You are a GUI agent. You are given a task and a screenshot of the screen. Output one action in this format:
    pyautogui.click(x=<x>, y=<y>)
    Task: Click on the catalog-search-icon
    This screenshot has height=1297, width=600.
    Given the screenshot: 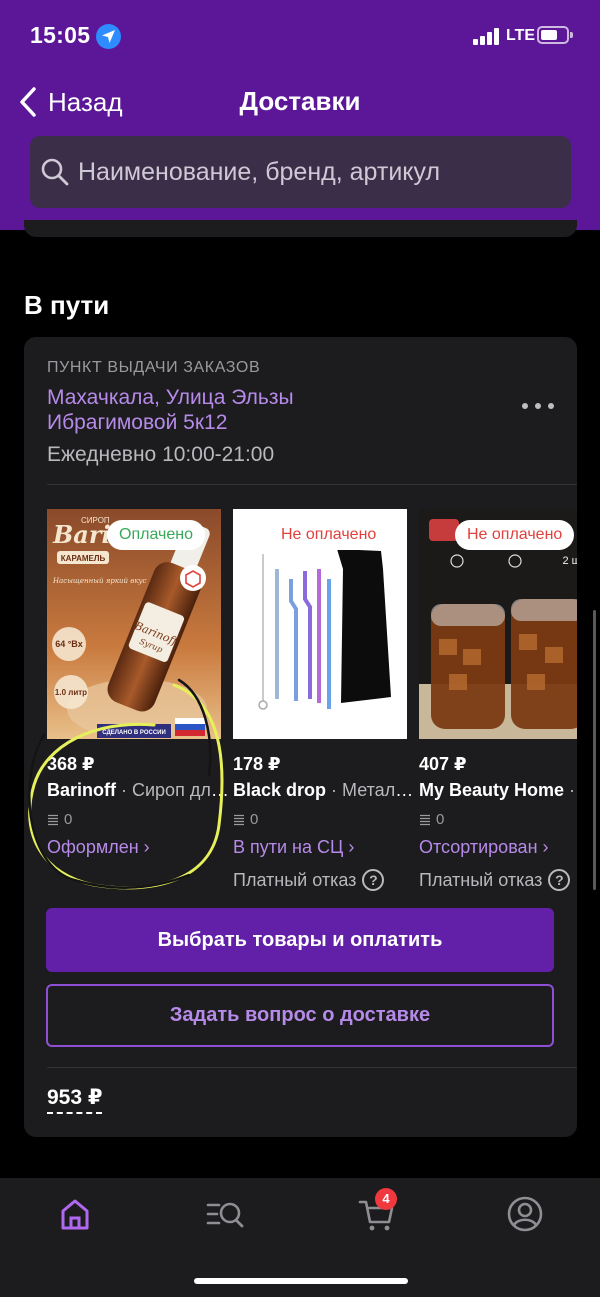 What is the action you would take?
    pyautogui.click(x=225, y=1215)
    